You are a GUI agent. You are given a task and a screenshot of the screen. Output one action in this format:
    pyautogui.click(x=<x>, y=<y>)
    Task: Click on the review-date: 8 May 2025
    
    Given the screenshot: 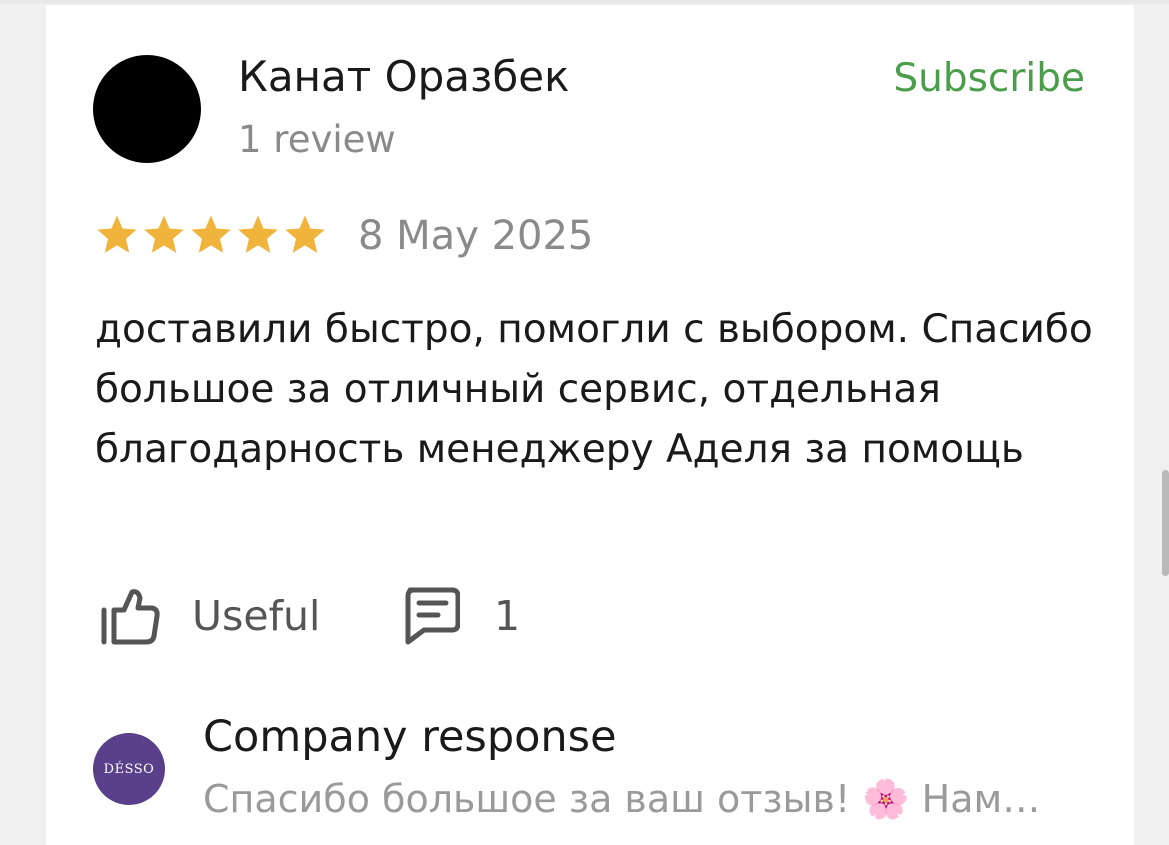 What is the action you would take?
    pyautogui.click(x=476, y=236)
    